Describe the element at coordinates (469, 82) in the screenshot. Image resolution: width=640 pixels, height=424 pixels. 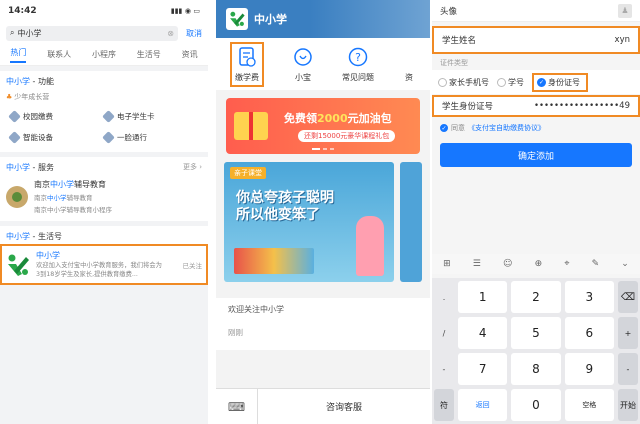
I see `radio-label: 家长手机号` at that location.